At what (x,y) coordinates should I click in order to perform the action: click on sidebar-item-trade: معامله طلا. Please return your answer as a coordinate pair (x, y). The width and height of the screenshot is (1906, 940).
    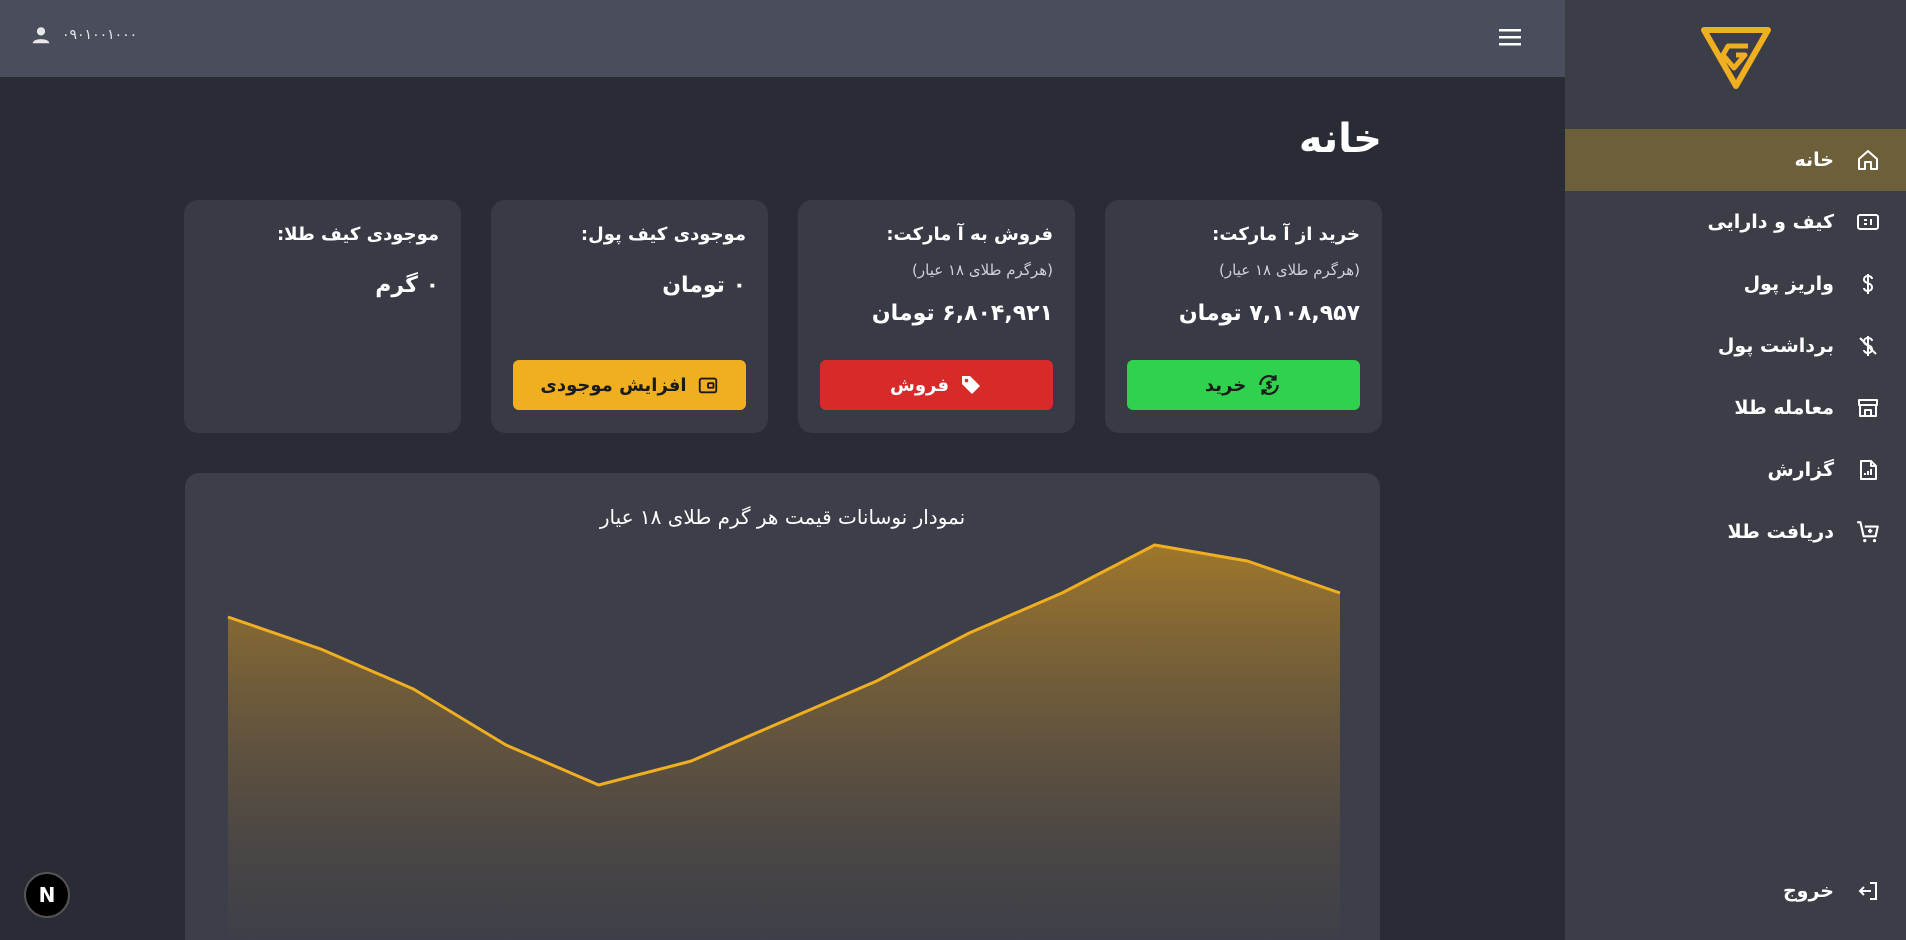
    Looking at the image, I should click on (1735, 408).